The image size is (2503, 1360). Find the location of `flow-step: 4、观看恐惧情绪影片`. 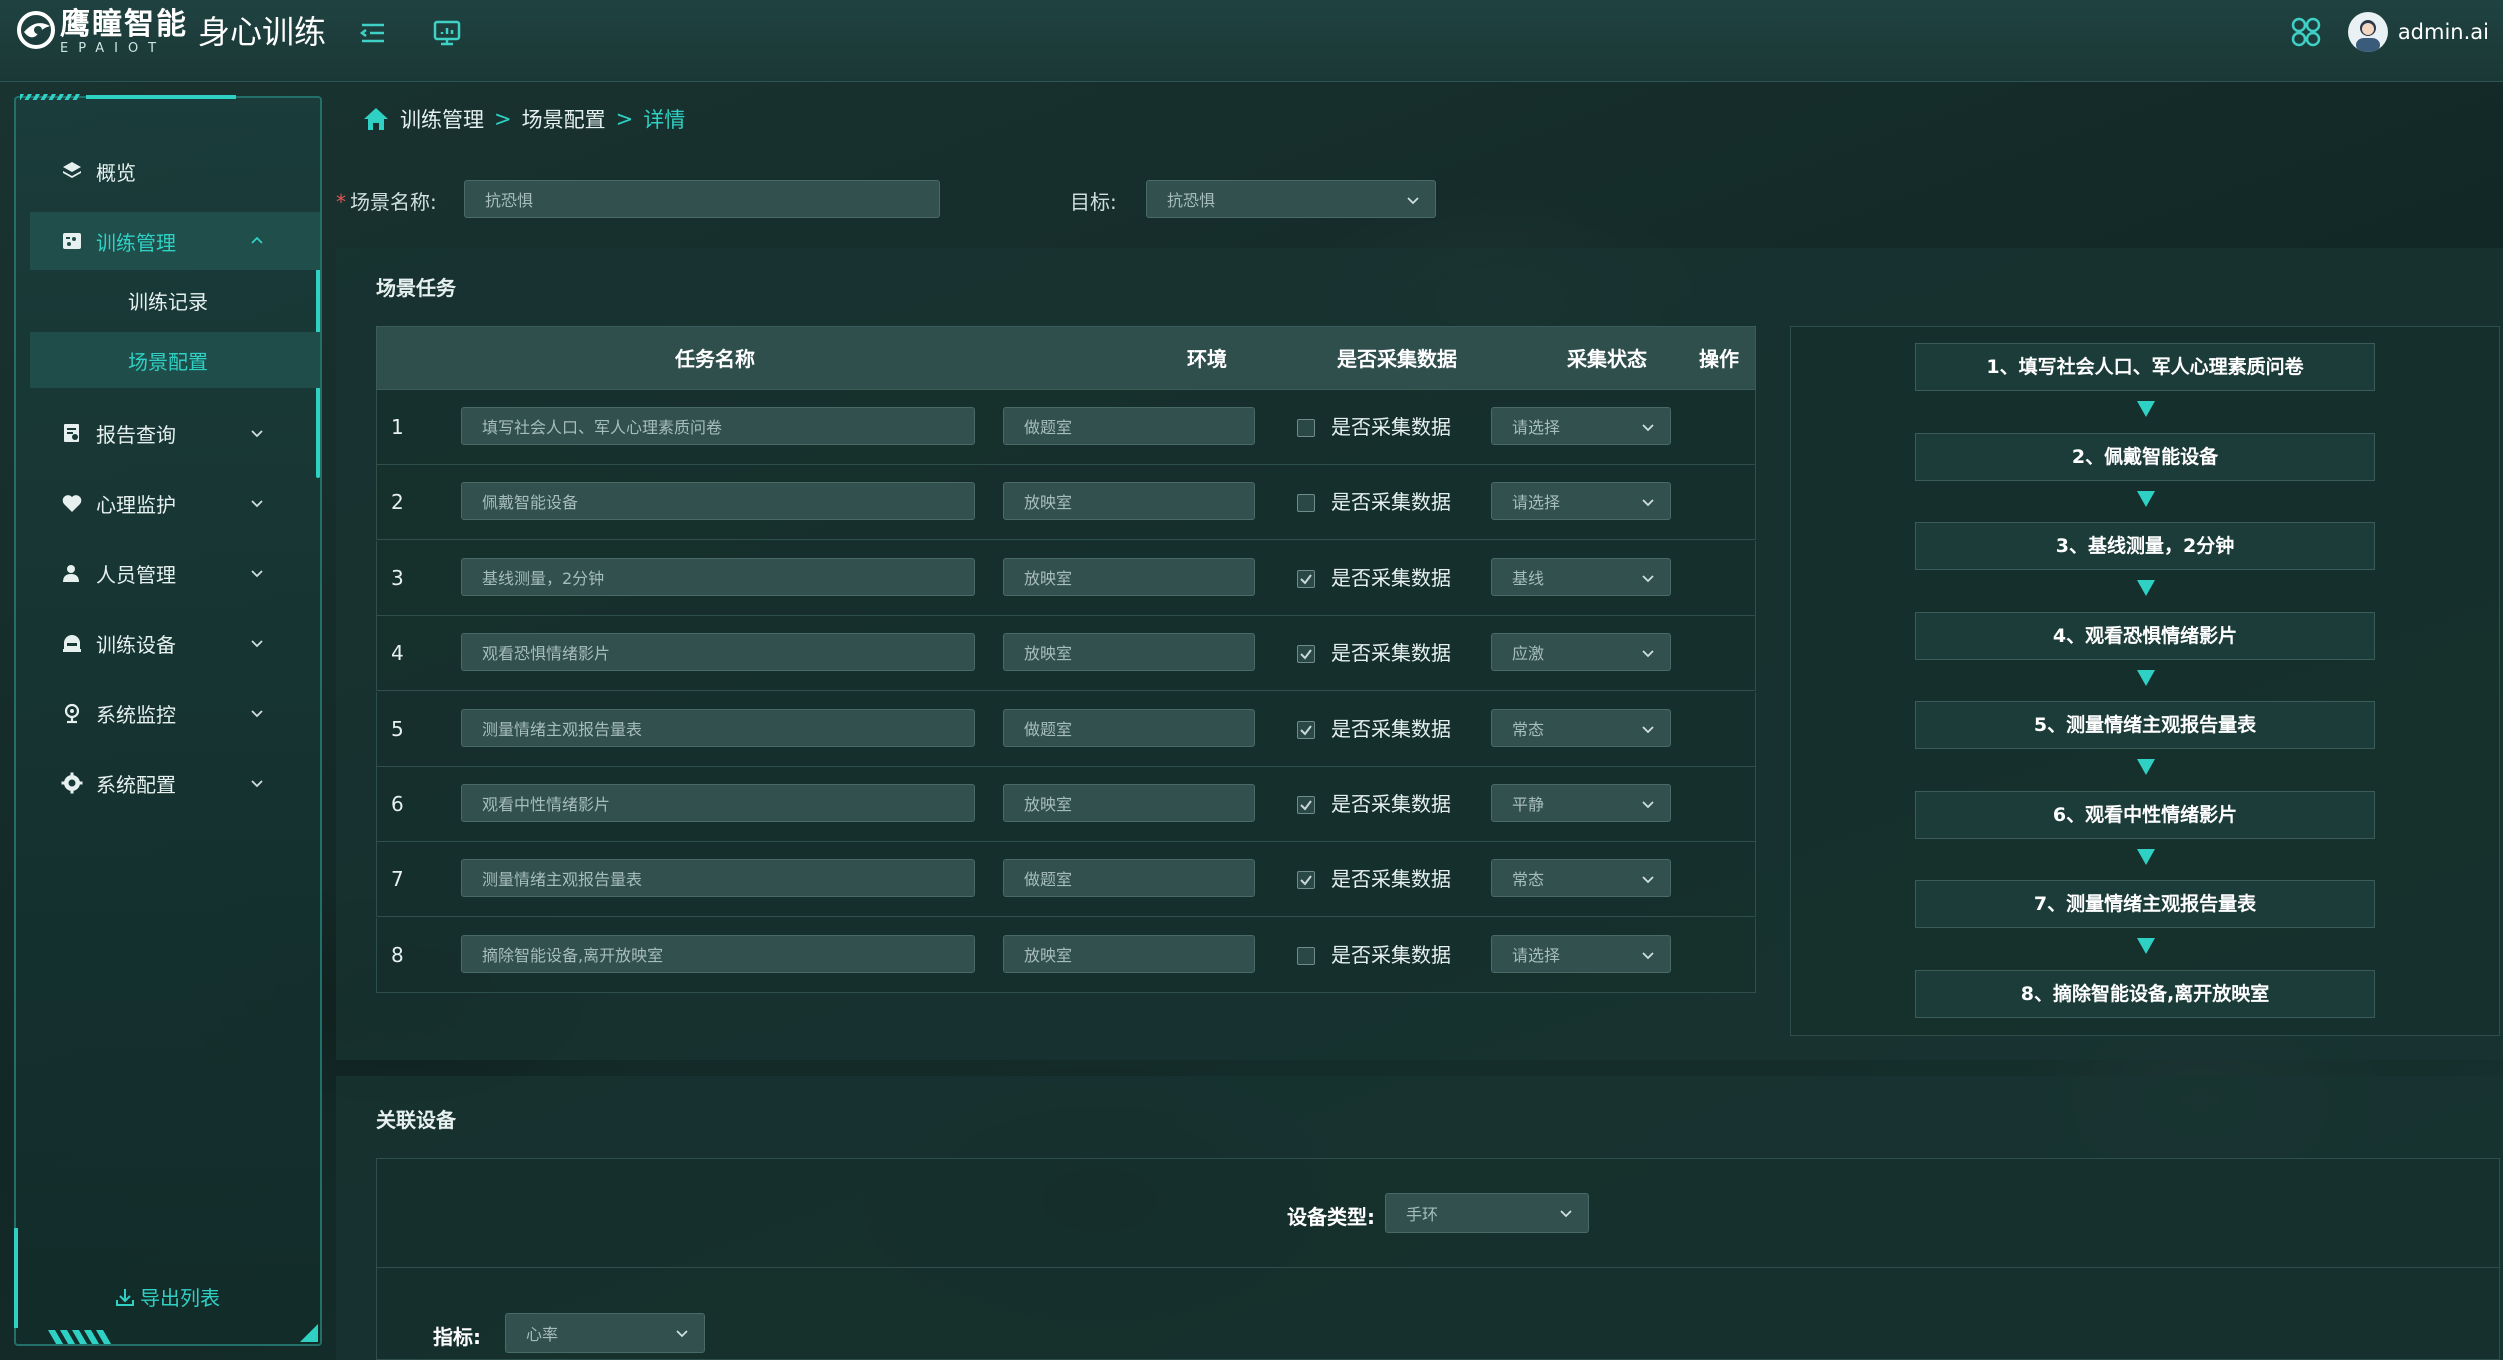

flow-step: 4、观看恐惧情绪影片 is located at coordinates (2145, 635).